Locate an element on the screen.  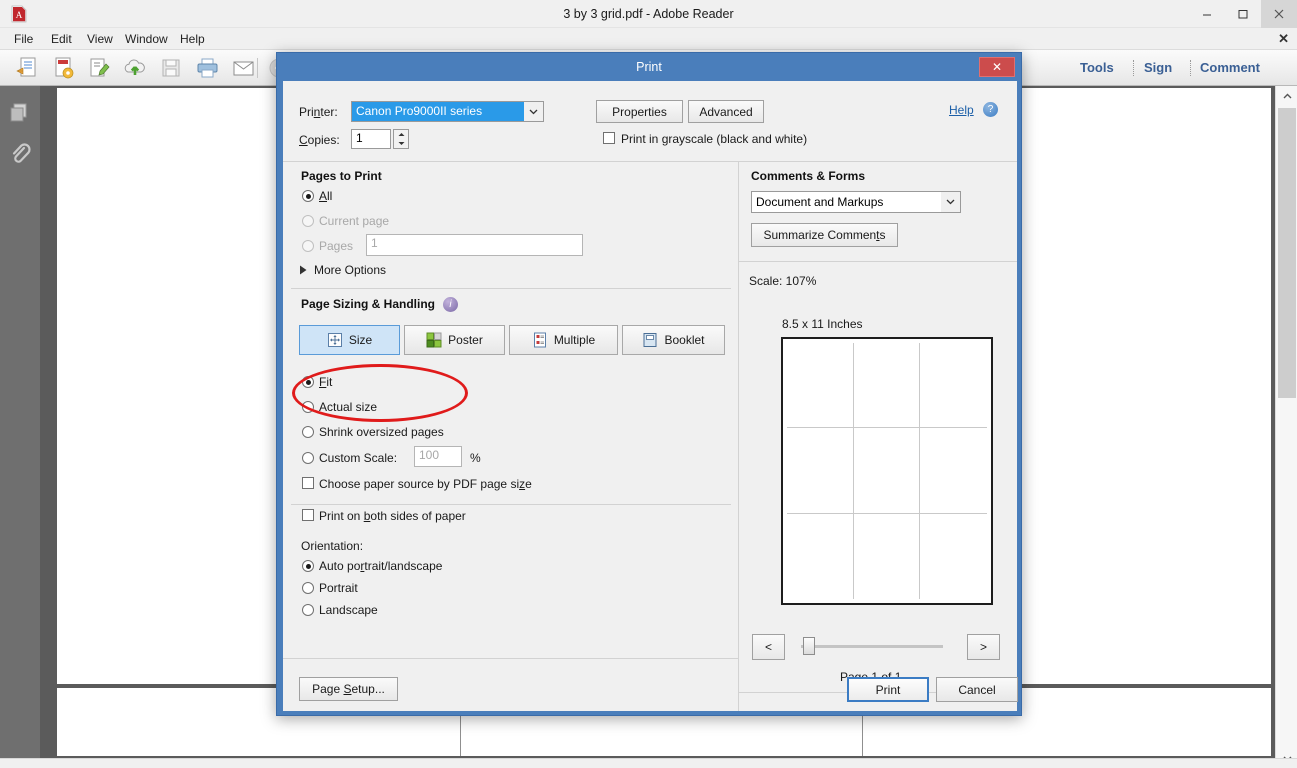
preview-grid is located at coordinates (887, 471).